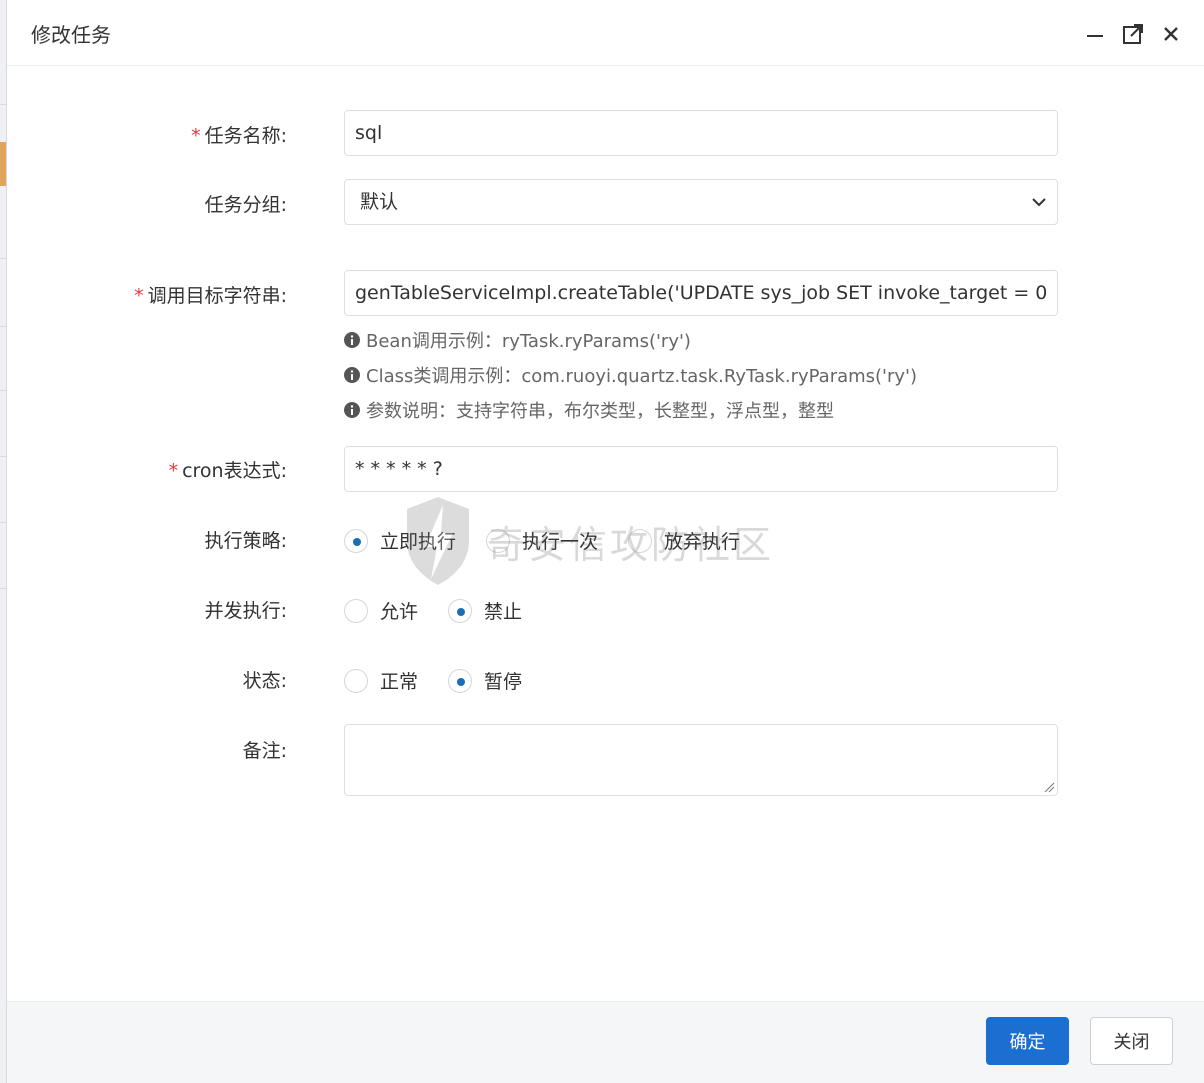 This screenshot has height=1083, width=1204. I want to click on resize-grip-icon, so click(1049, 787).